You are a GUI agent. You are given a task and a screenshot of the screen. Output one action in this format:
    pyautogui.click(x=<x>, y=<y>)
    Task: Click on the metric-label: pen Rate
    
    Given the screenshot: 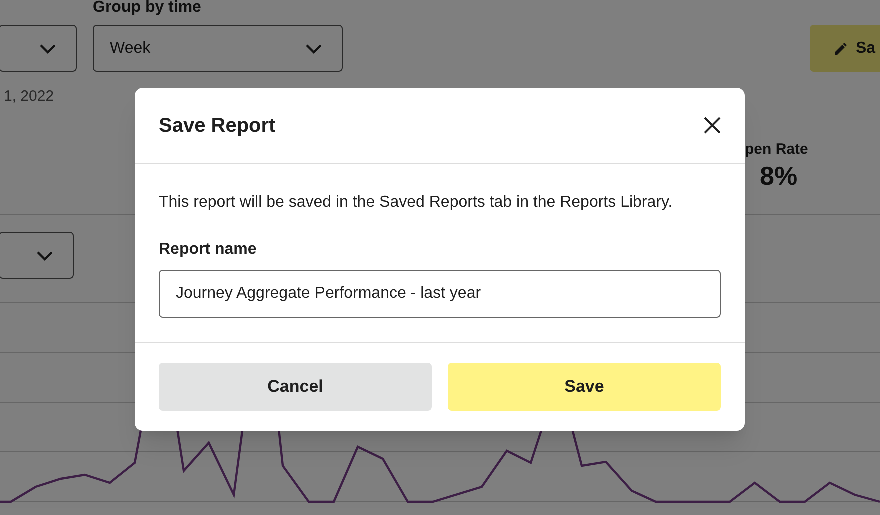 What is the action you would take?
    pyautogui.click(x=776, y=150)
    